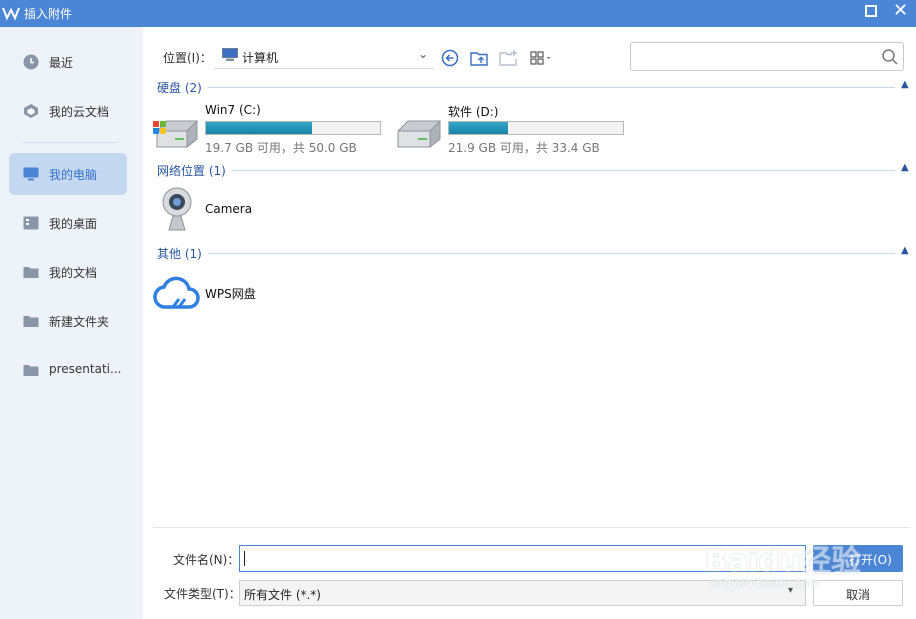 The height and width of the screenshot is (619, 916). I want to click on drive-d: 软件 (D:) 21.9 GB 可用，共 33.4 GB, so click(516, 129).